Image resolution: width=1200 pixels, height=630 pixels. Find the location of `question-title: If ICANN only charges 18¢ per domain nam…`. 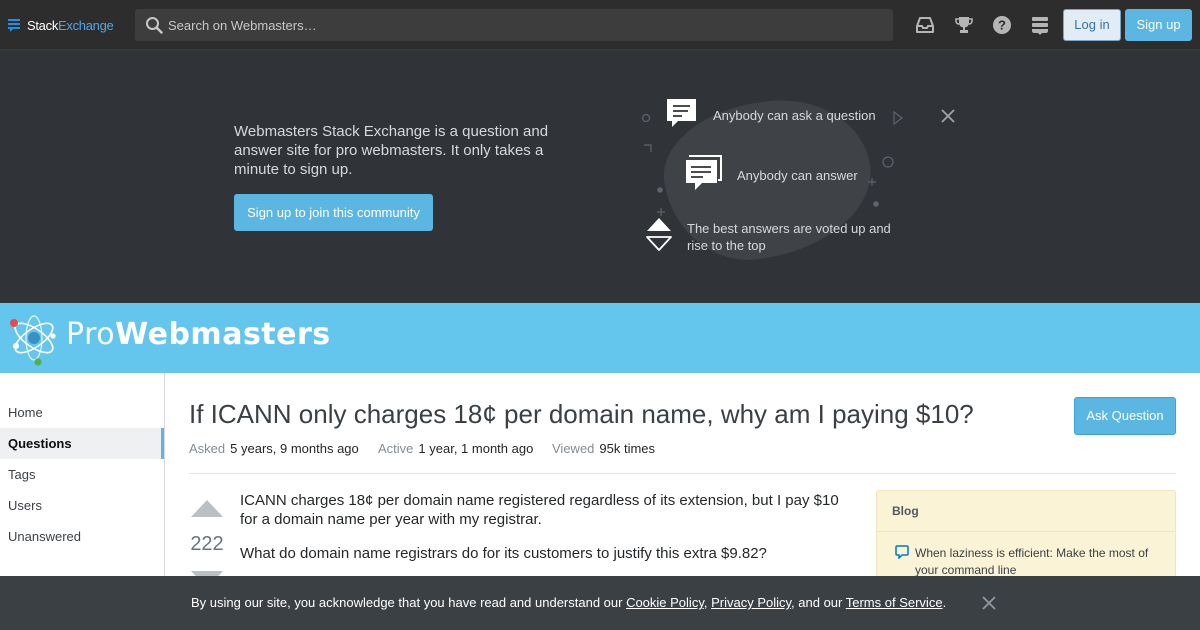

question-title: If ICANN only charges 18¢ per domain nam… is located at coordinates (619, 414).